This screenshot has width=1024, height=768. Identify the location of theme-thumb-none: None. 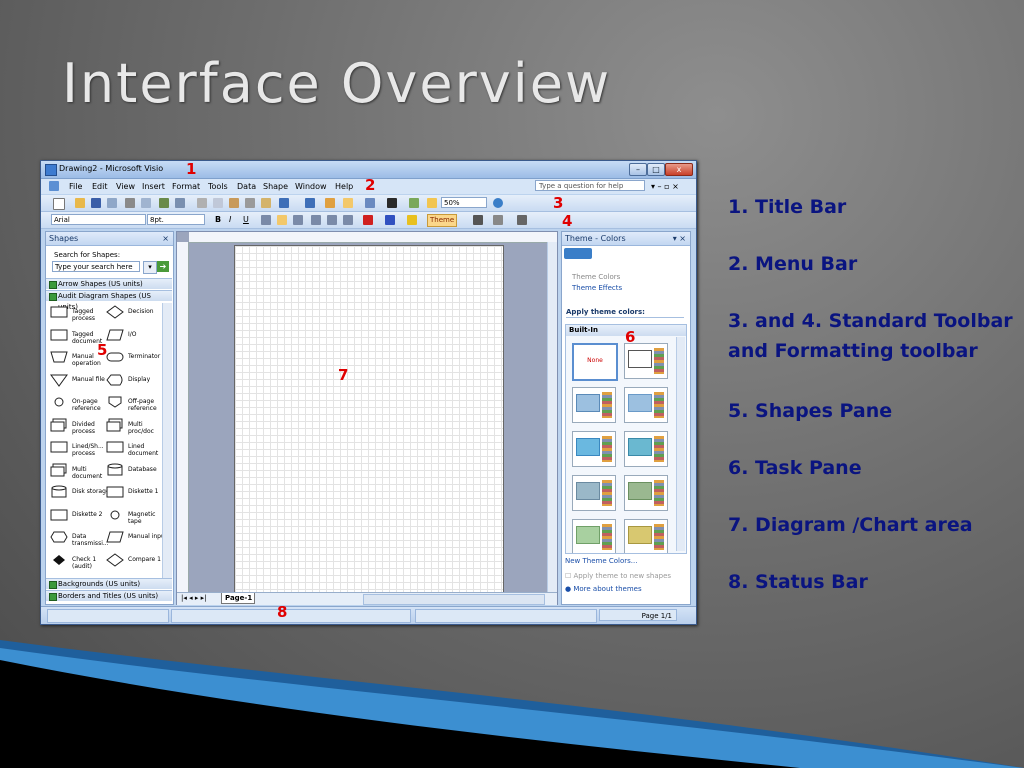
(595, 362).